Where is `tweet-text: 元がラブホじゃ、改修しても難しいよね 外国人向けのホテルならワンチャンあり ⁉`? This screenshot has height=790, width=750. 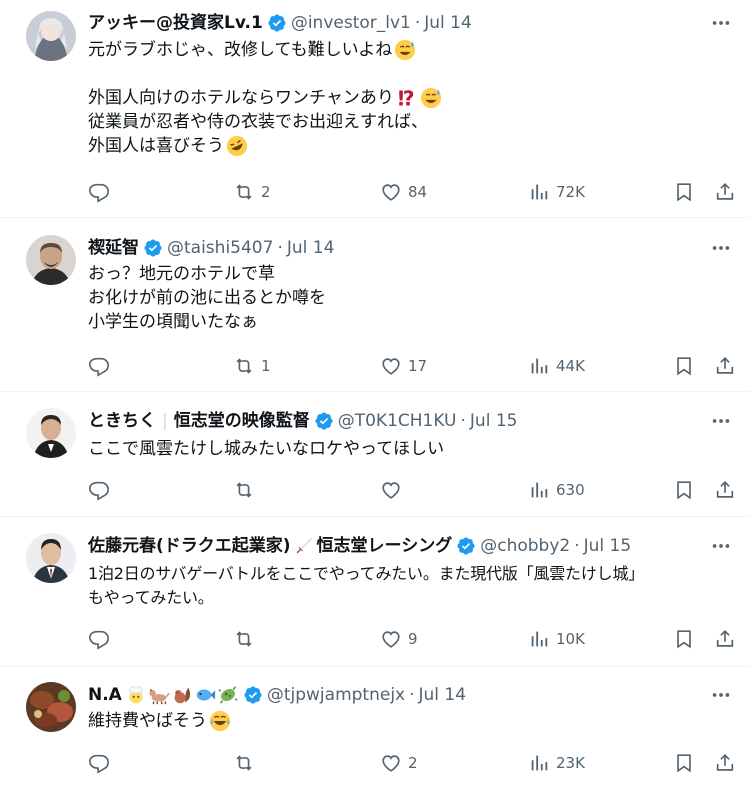
tweet-text: 元がラブホじゃ、改修しても難しいよね 外国人向けのホテルならワンチャンあり ⁉ is located at coordinates (410, 98).